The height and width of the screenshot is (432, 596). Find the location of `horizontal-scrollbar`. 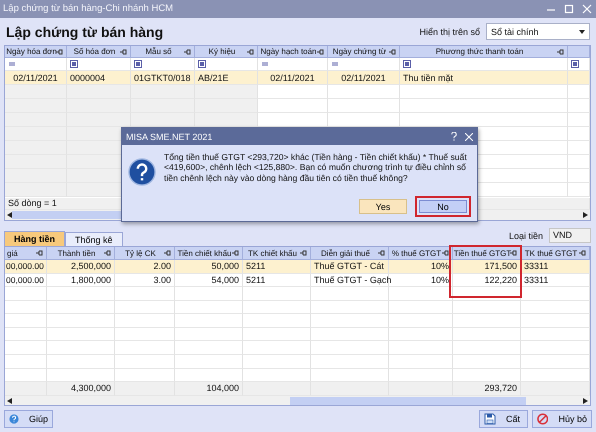

horizontal-scrollbar is located at coordinates (297, 401).